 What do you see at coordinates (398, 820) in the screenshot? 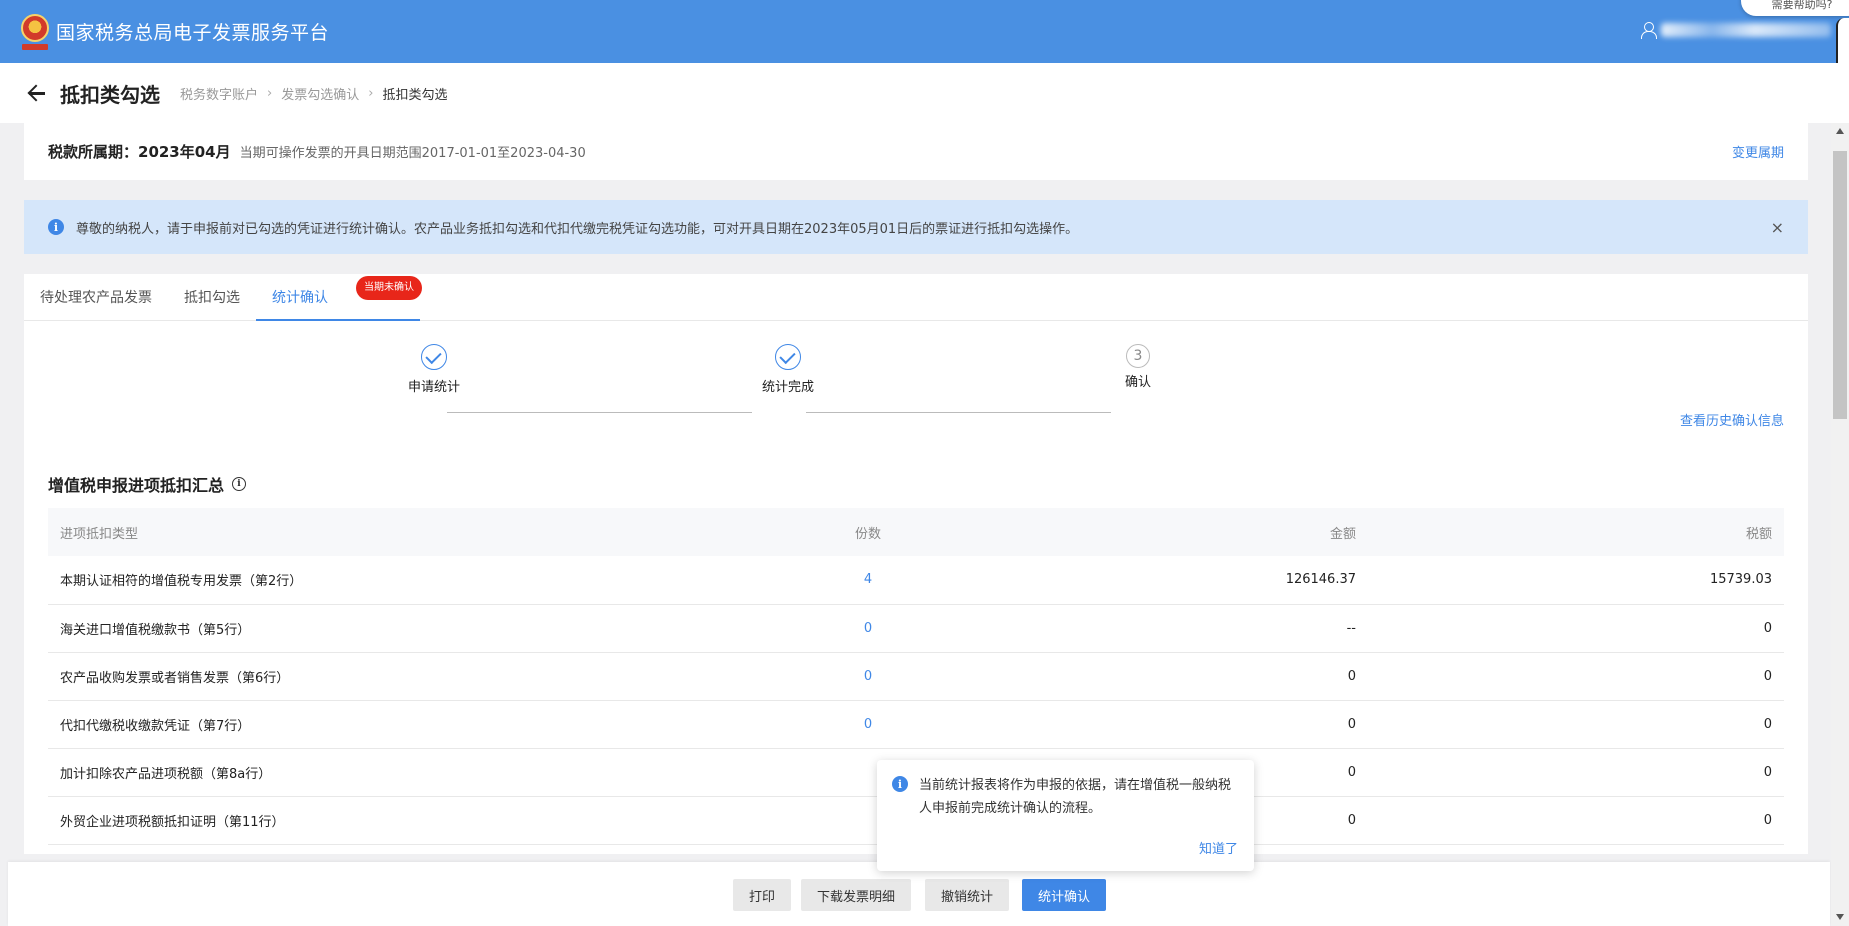
I see `row-type: 外贸企业进项税额抵扣证明（第11行）` at bounding box center [398, 820].